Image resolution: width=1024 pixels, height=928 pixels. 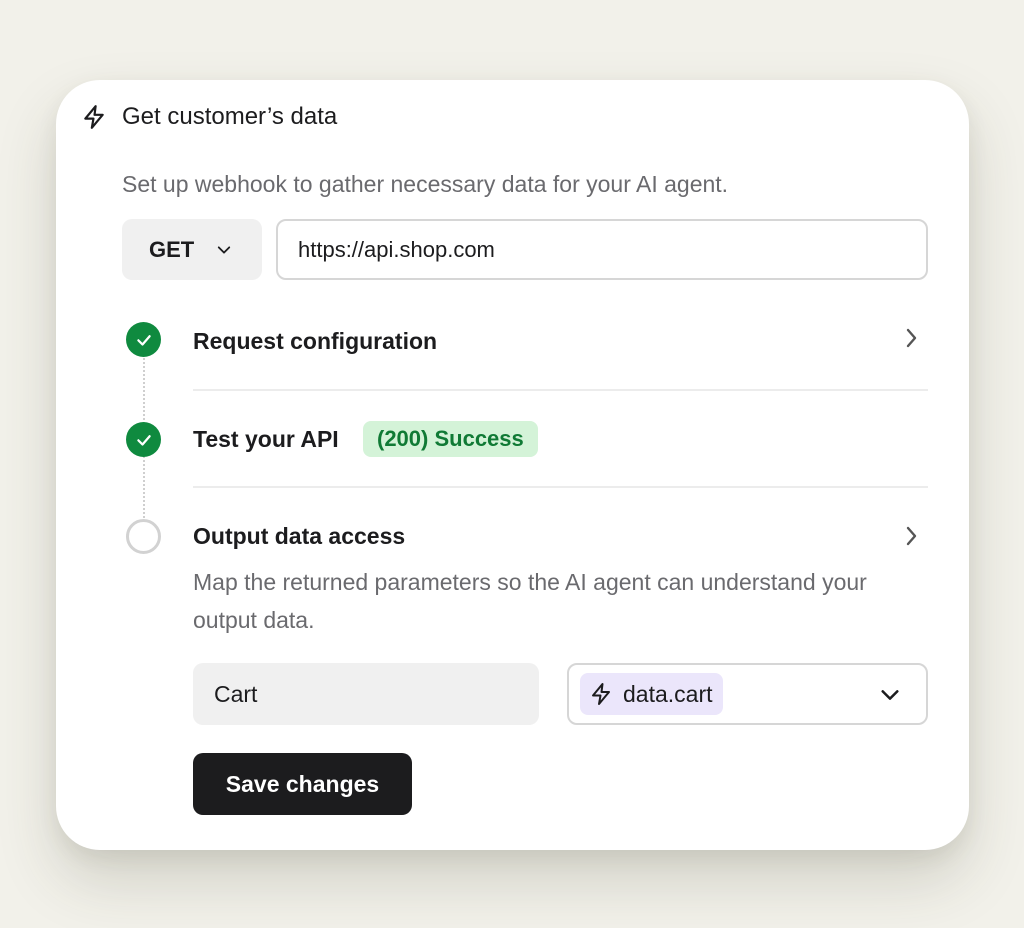 I want to click on status-badge: (200) Success, so click(x=450, y=439).